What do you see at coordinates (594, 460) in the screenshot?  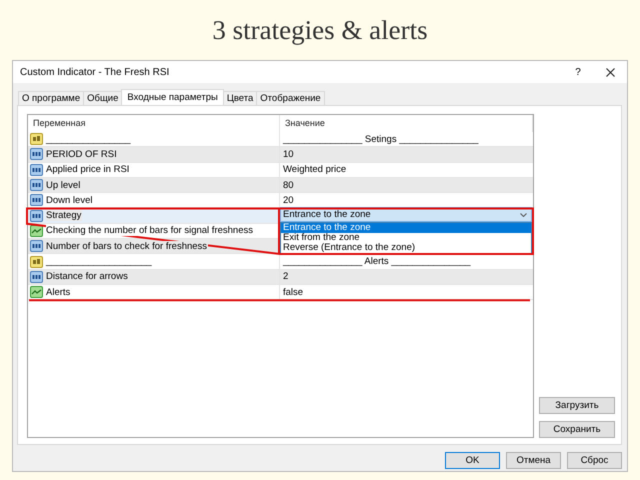 I see `dialog-button: Сброс` at bounding box center [594, 460].